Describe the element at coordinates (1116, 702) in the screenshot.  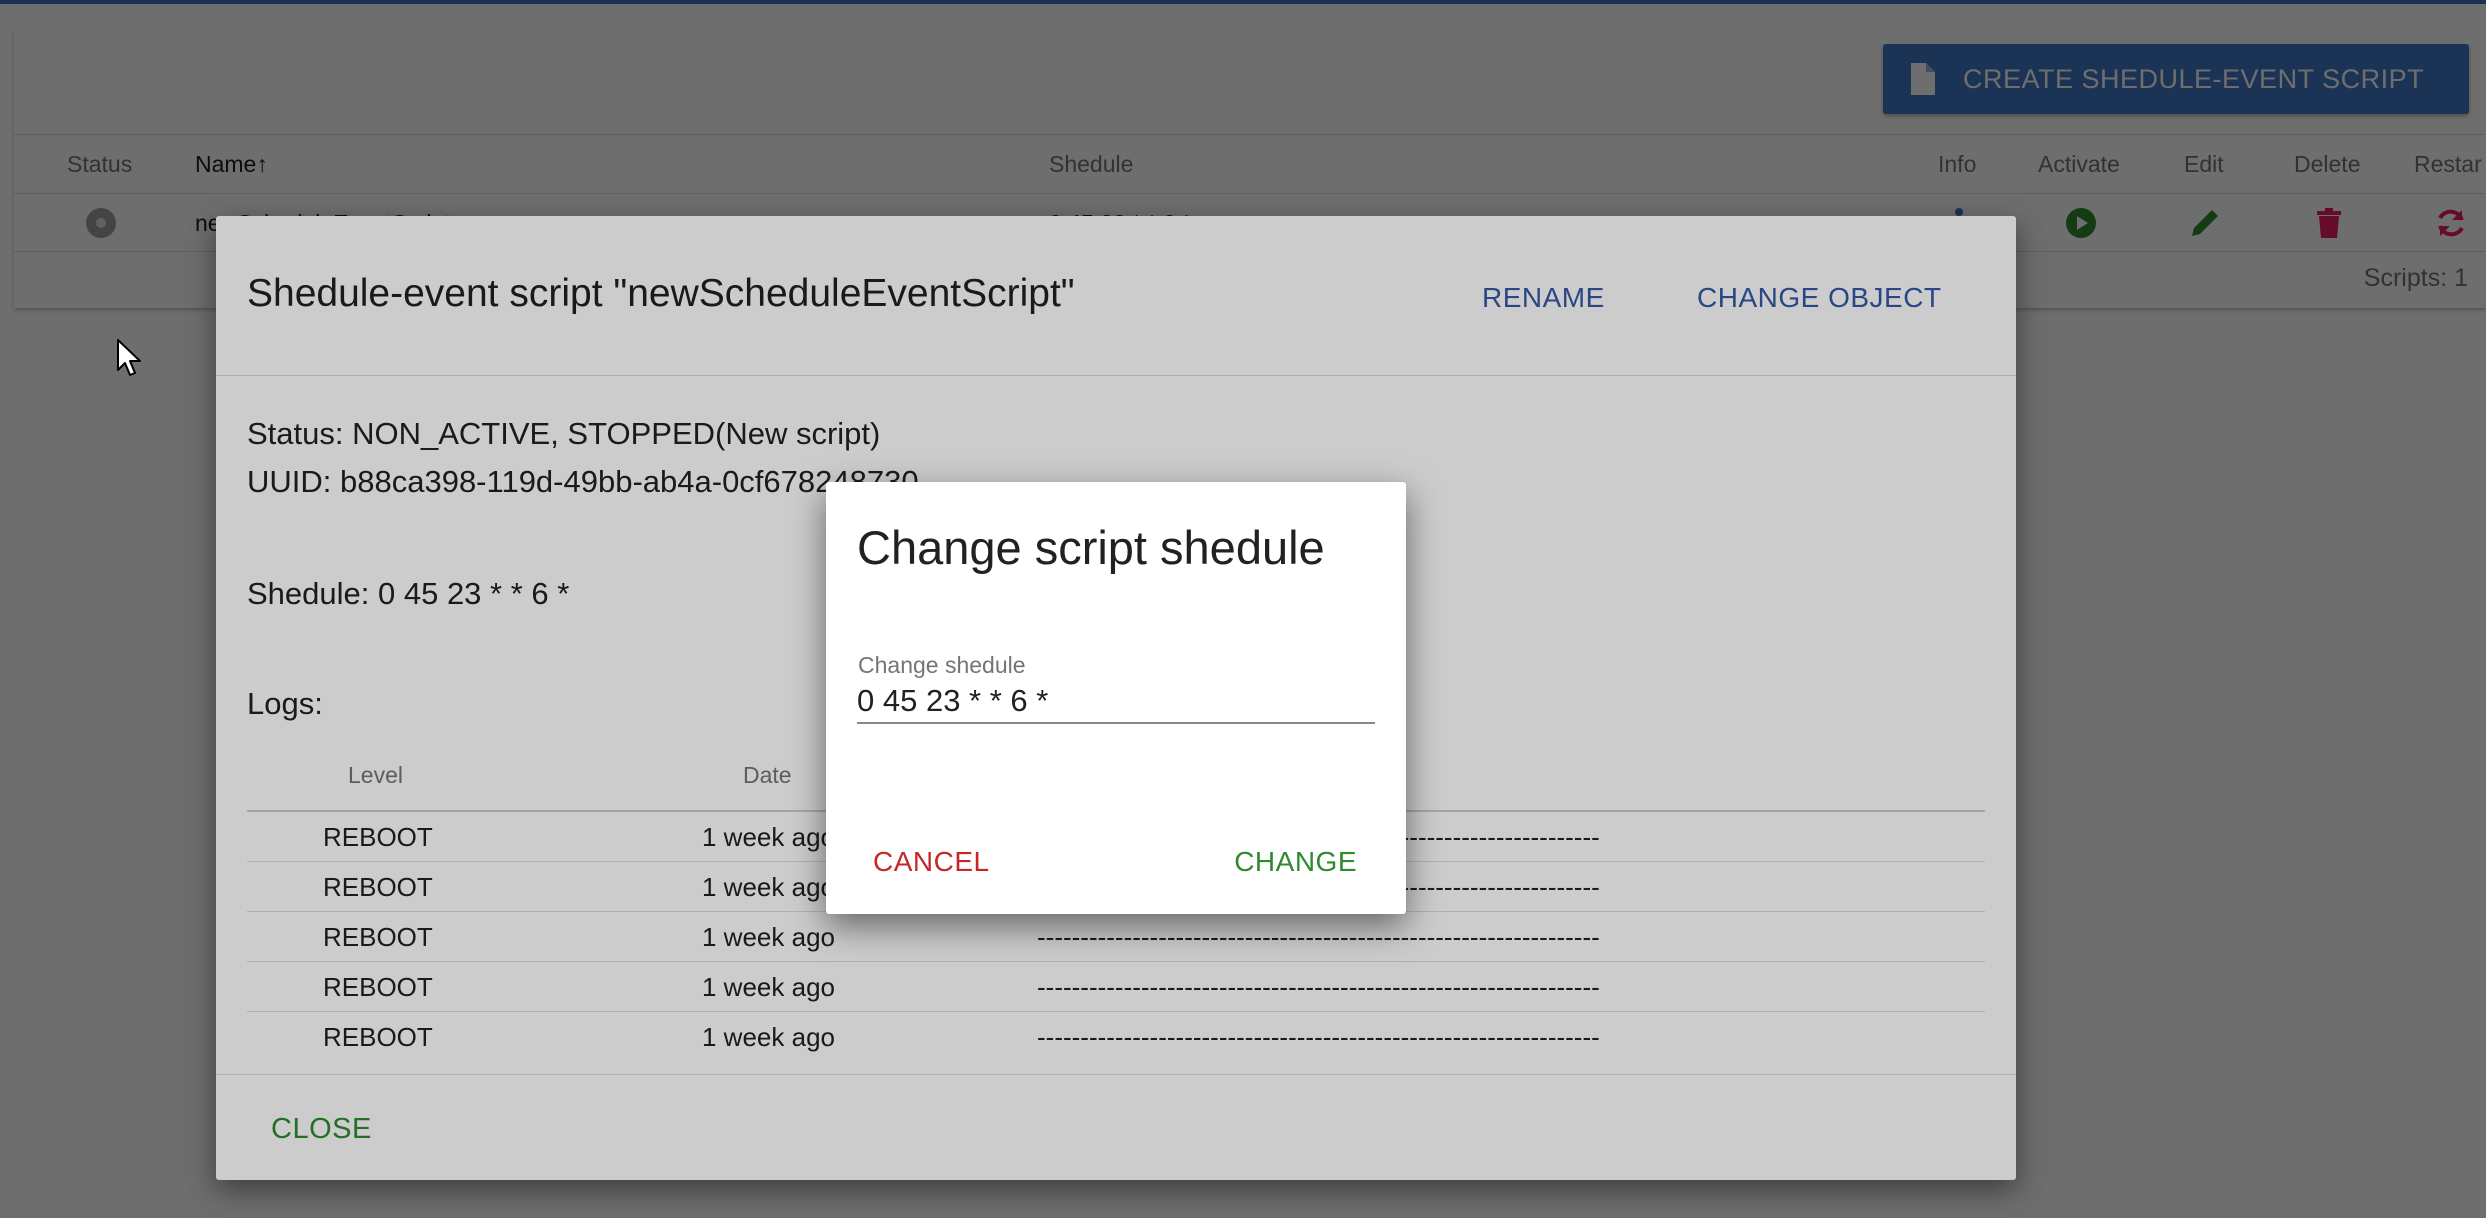
I see `shedule-input` at that location.